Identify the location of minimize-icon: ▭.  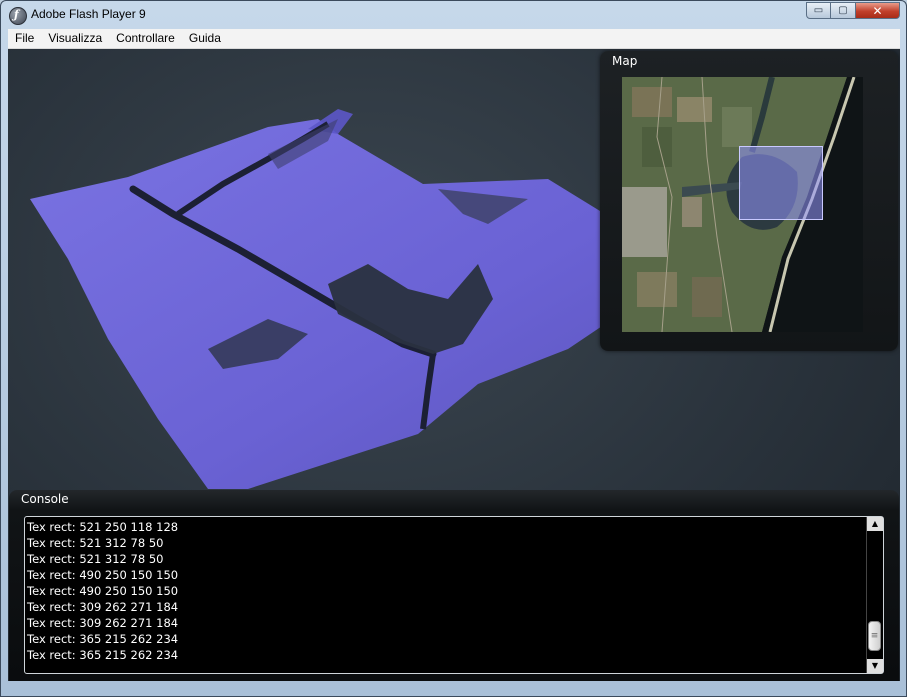
(818, 10).